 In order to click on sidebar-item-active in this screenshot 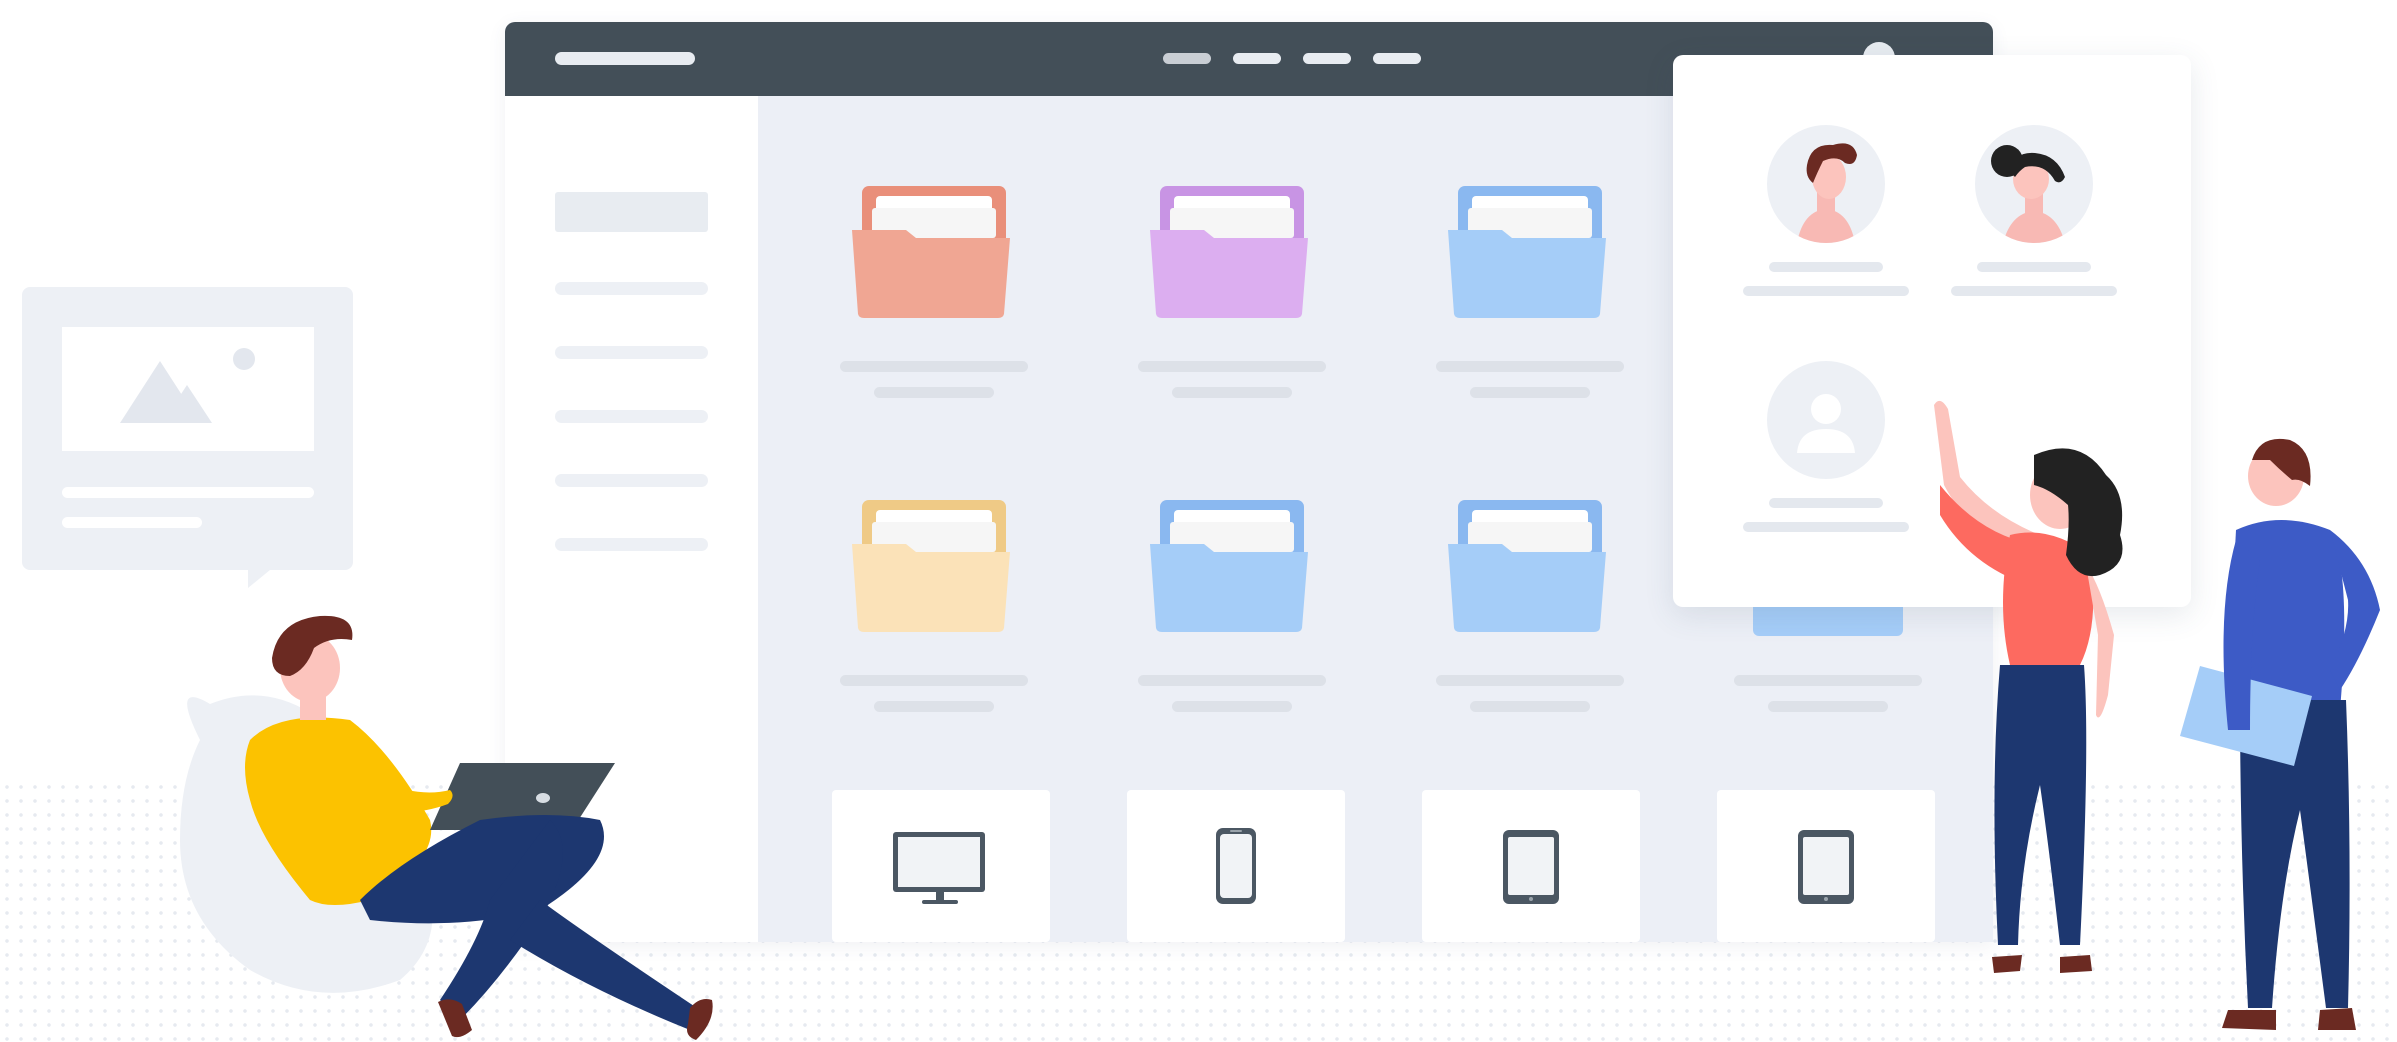, I will do `click(631, 212)`.